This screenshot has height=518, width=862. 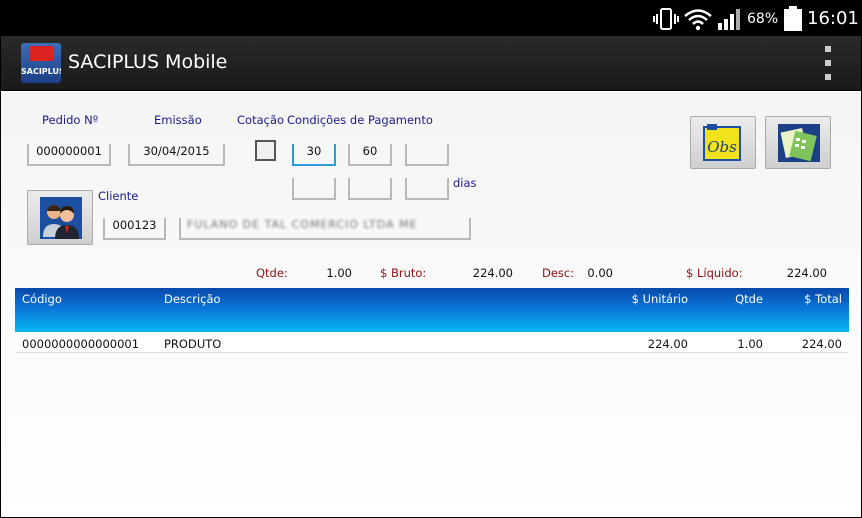 What do you see at coordinates (360, 120) in the screenshot?
I see `condicoes-label: Condições de Pagamento` at bounding box center [360, 120].